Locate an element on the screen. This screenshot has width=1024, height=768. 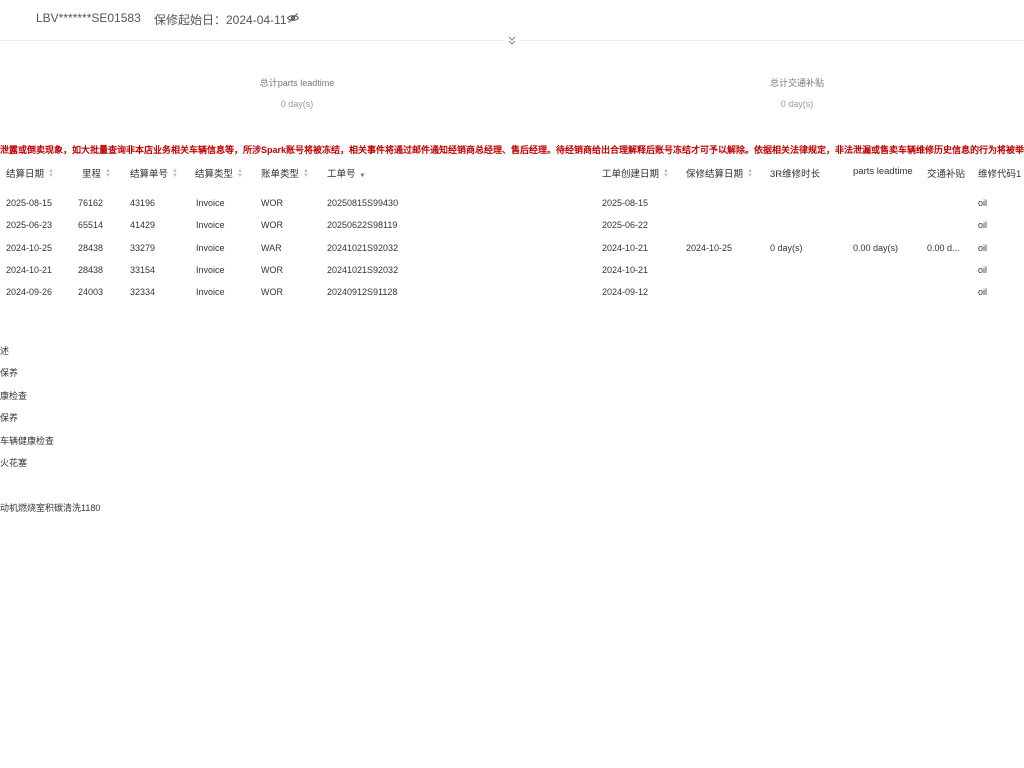
cell-settlement-no: 32334 is located at coordinates (143, 292).